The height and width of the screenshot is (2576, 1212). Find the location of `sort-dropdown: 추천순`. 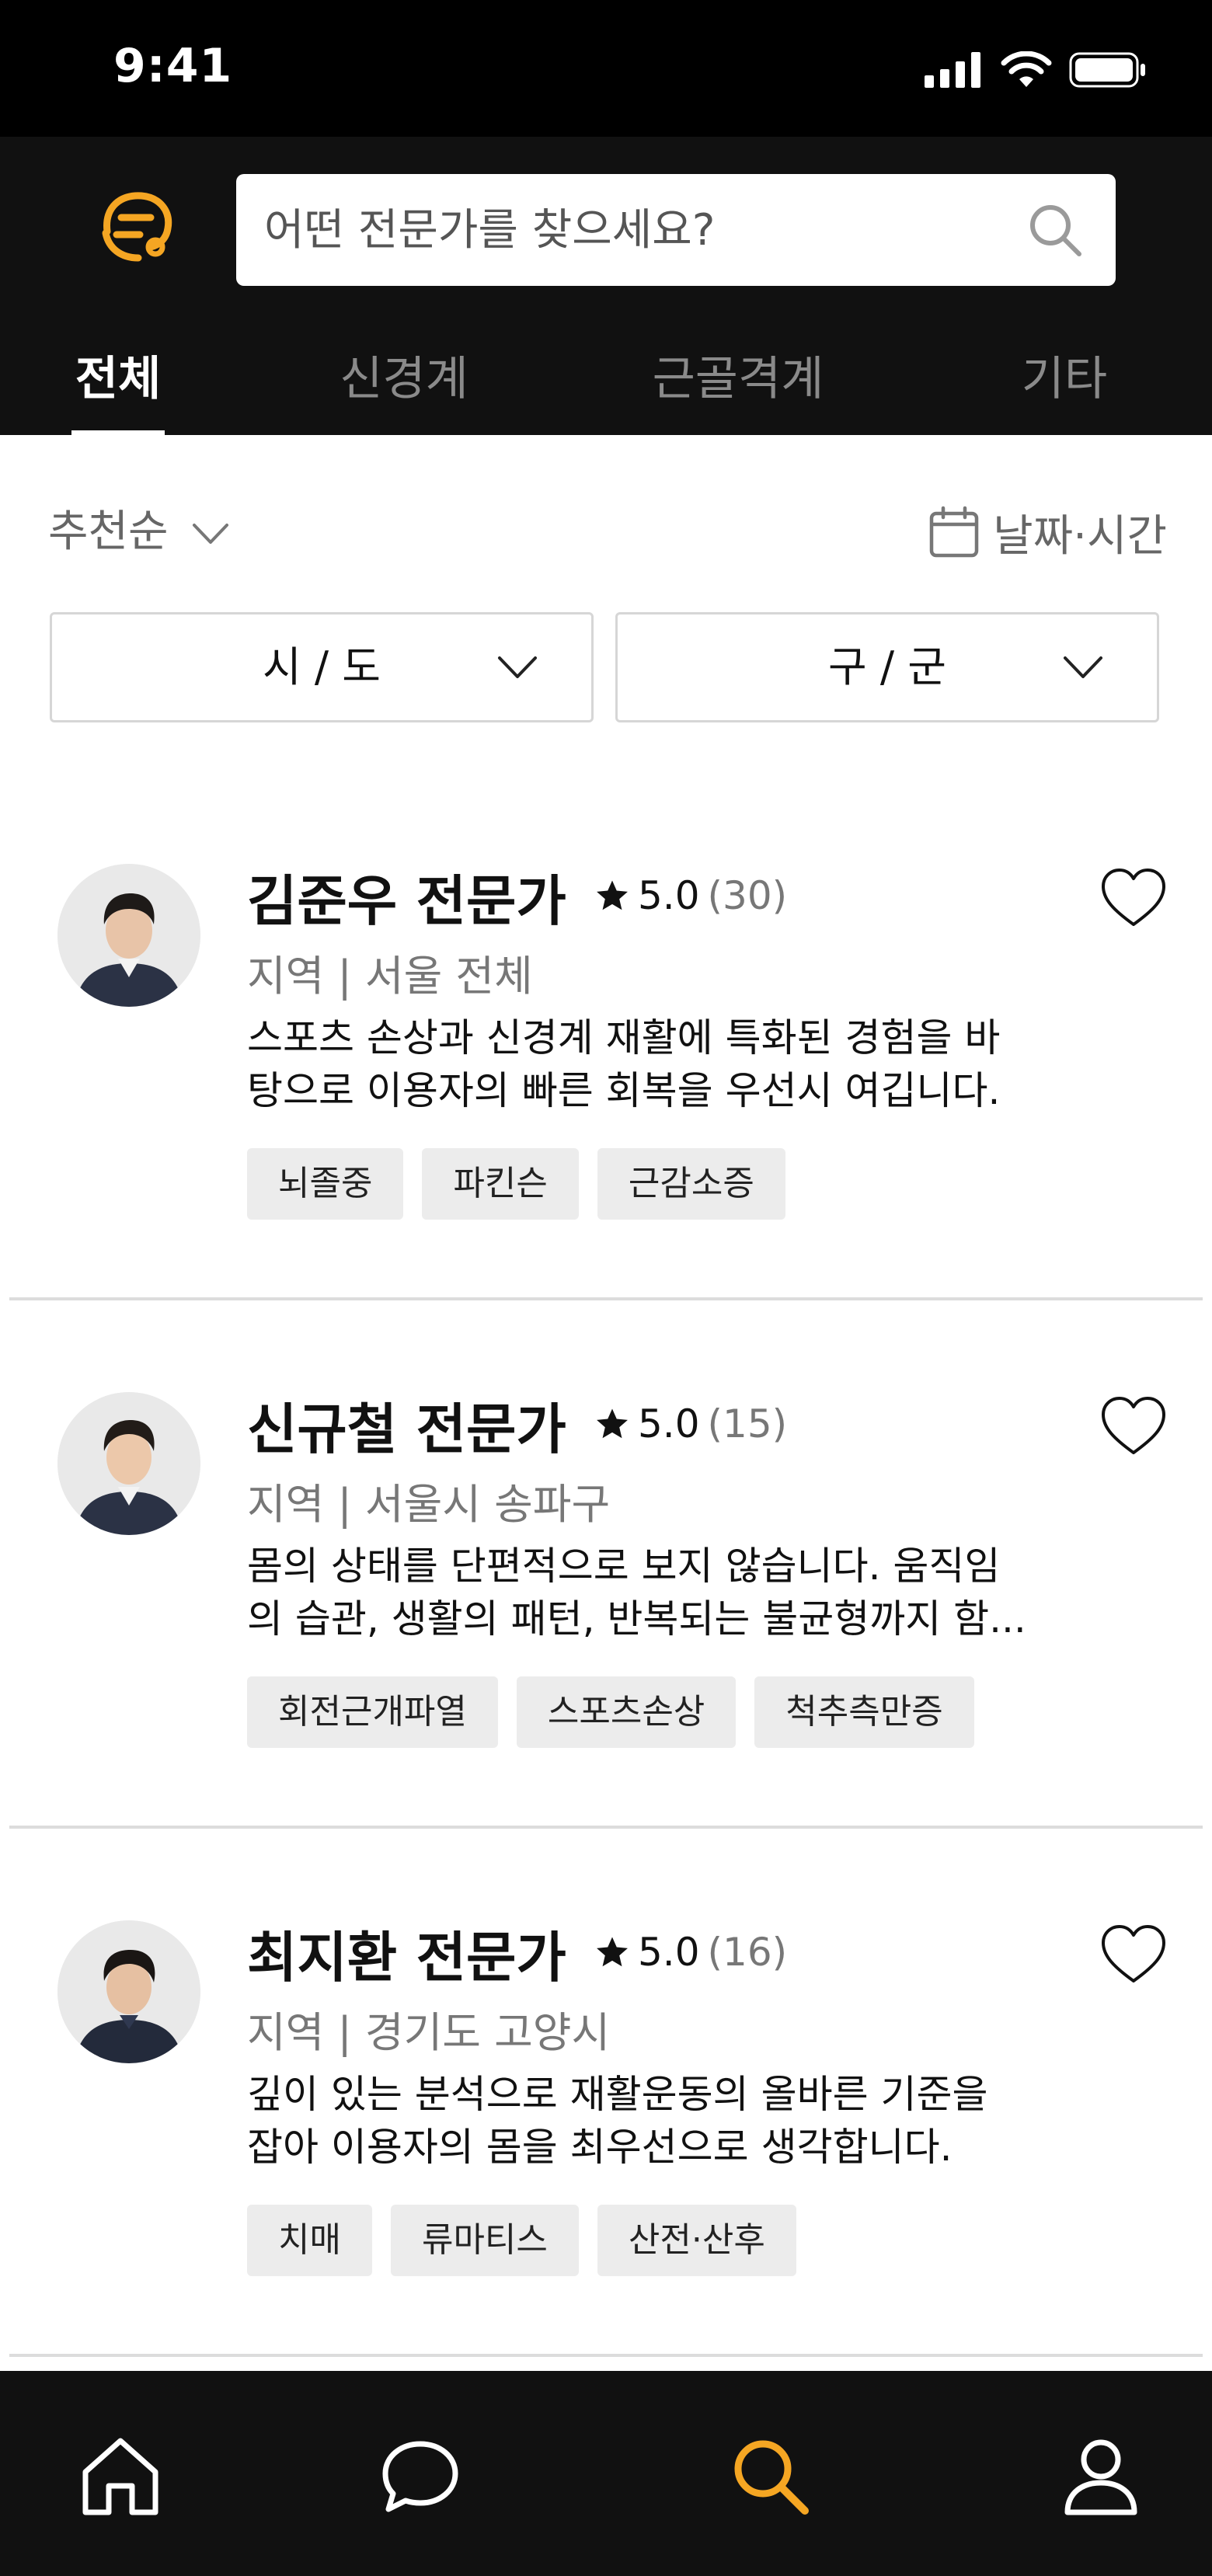

sort-dropdown: 추천순 is located at coordinates (108, 532).